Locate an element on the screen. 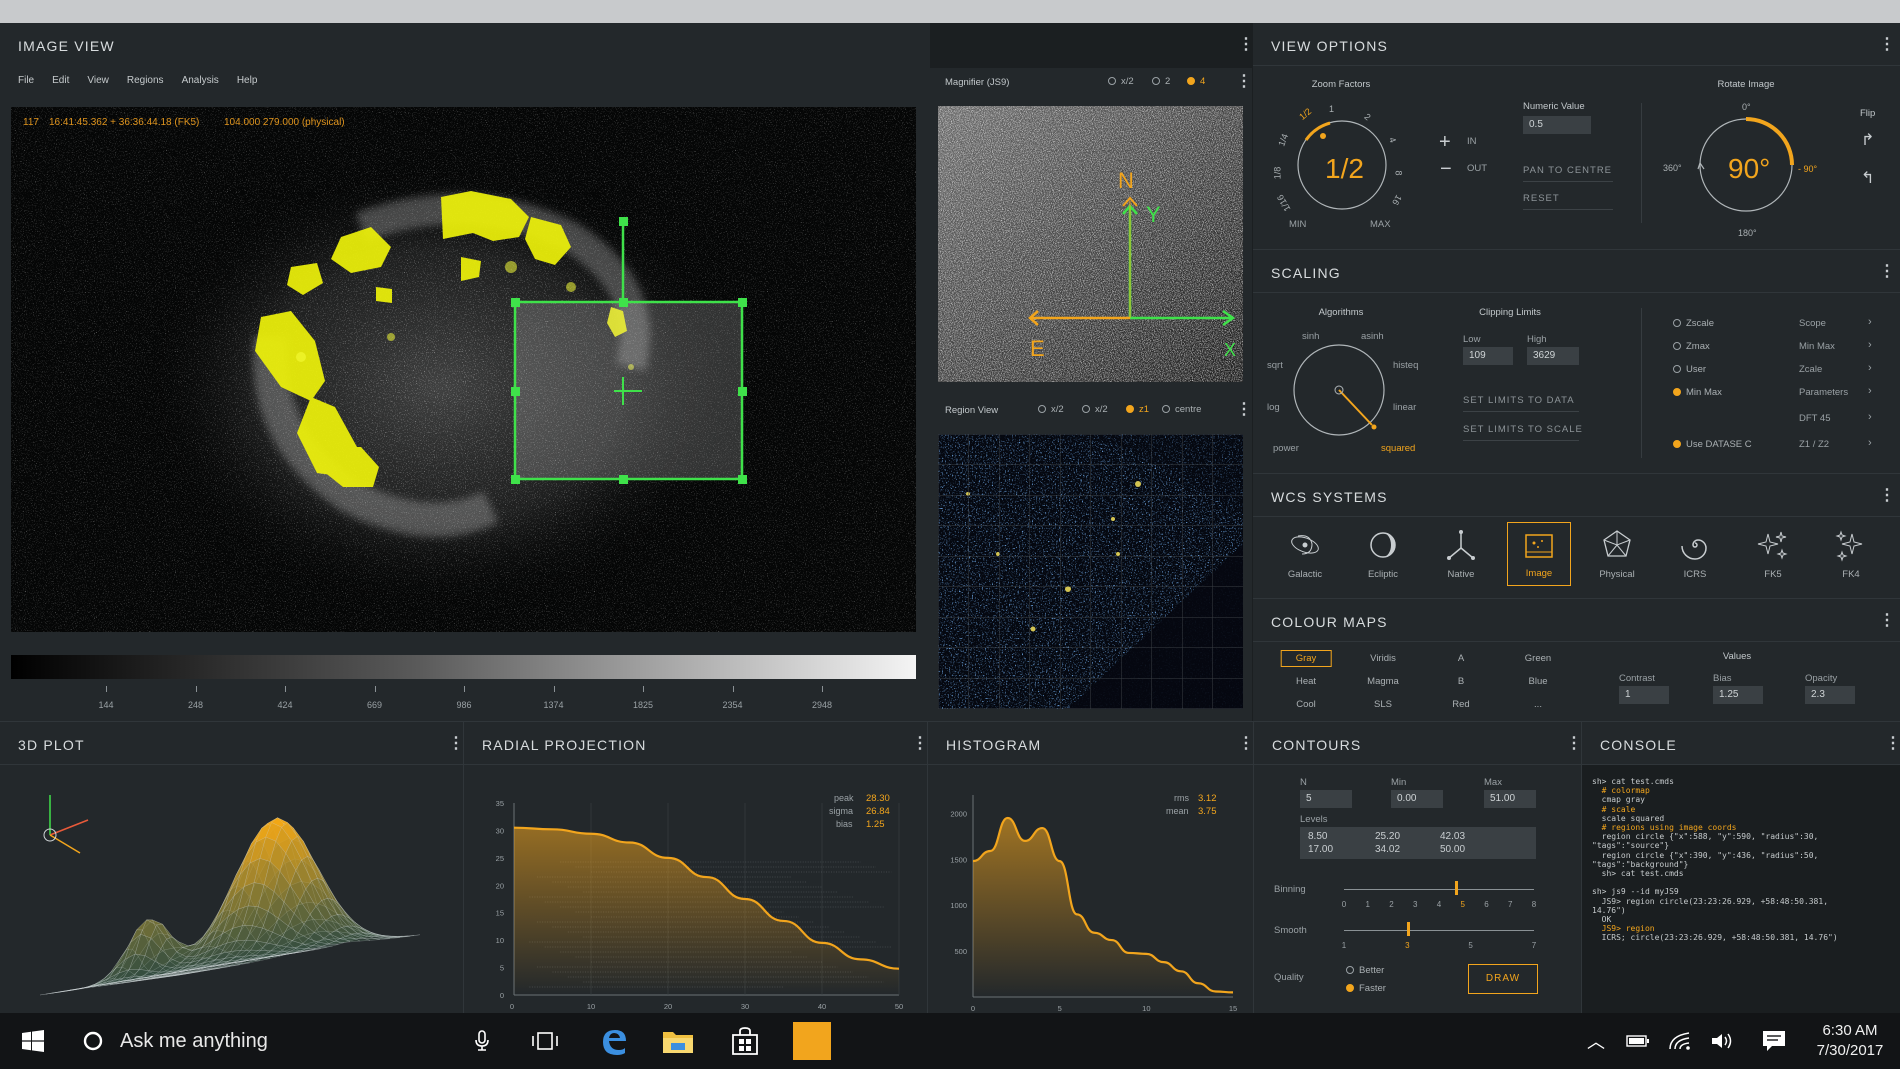 The image size is (1900, 1069). max-input: 51.00 is located at coordinates (1510, 799).